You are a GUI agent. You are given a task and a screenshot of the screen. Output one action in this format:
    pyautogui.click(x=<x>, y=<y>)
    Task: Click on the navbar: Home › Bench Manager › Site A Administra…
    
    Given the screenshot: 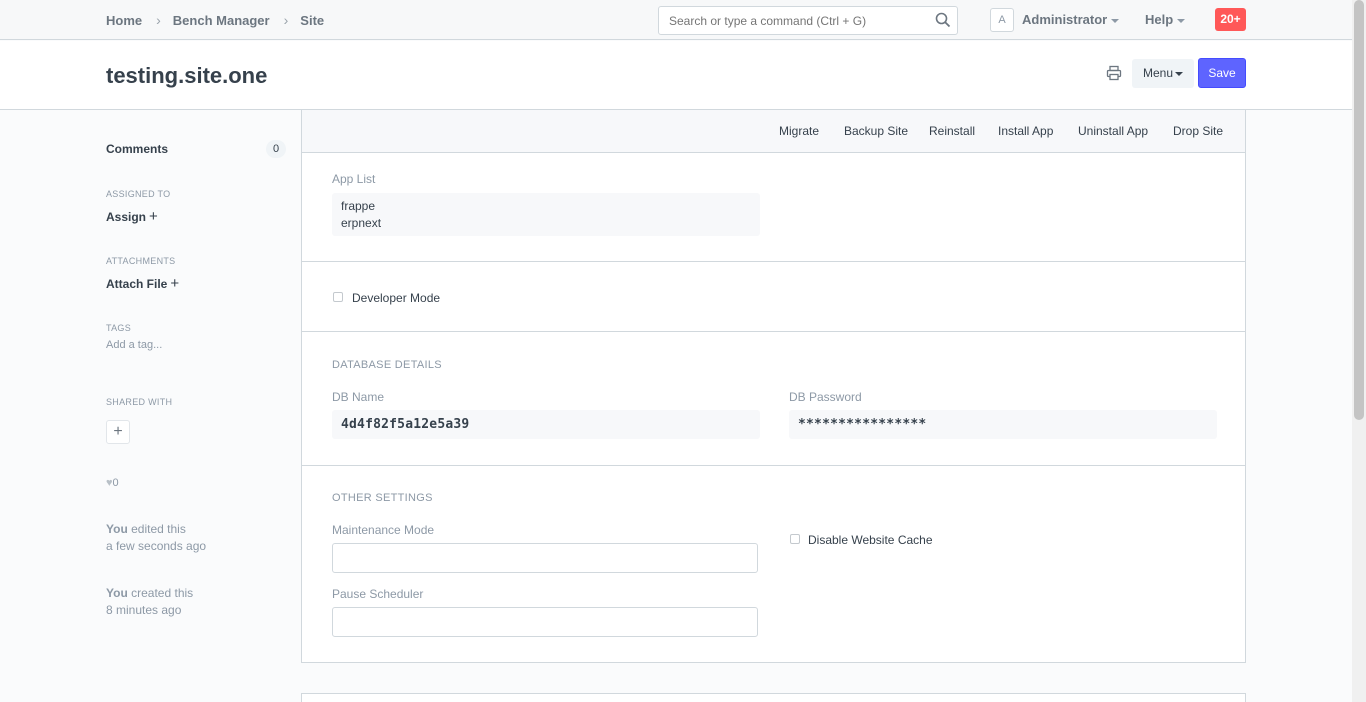 What is the action you would take?
    pyautogui.click(x=676, y=20)
    